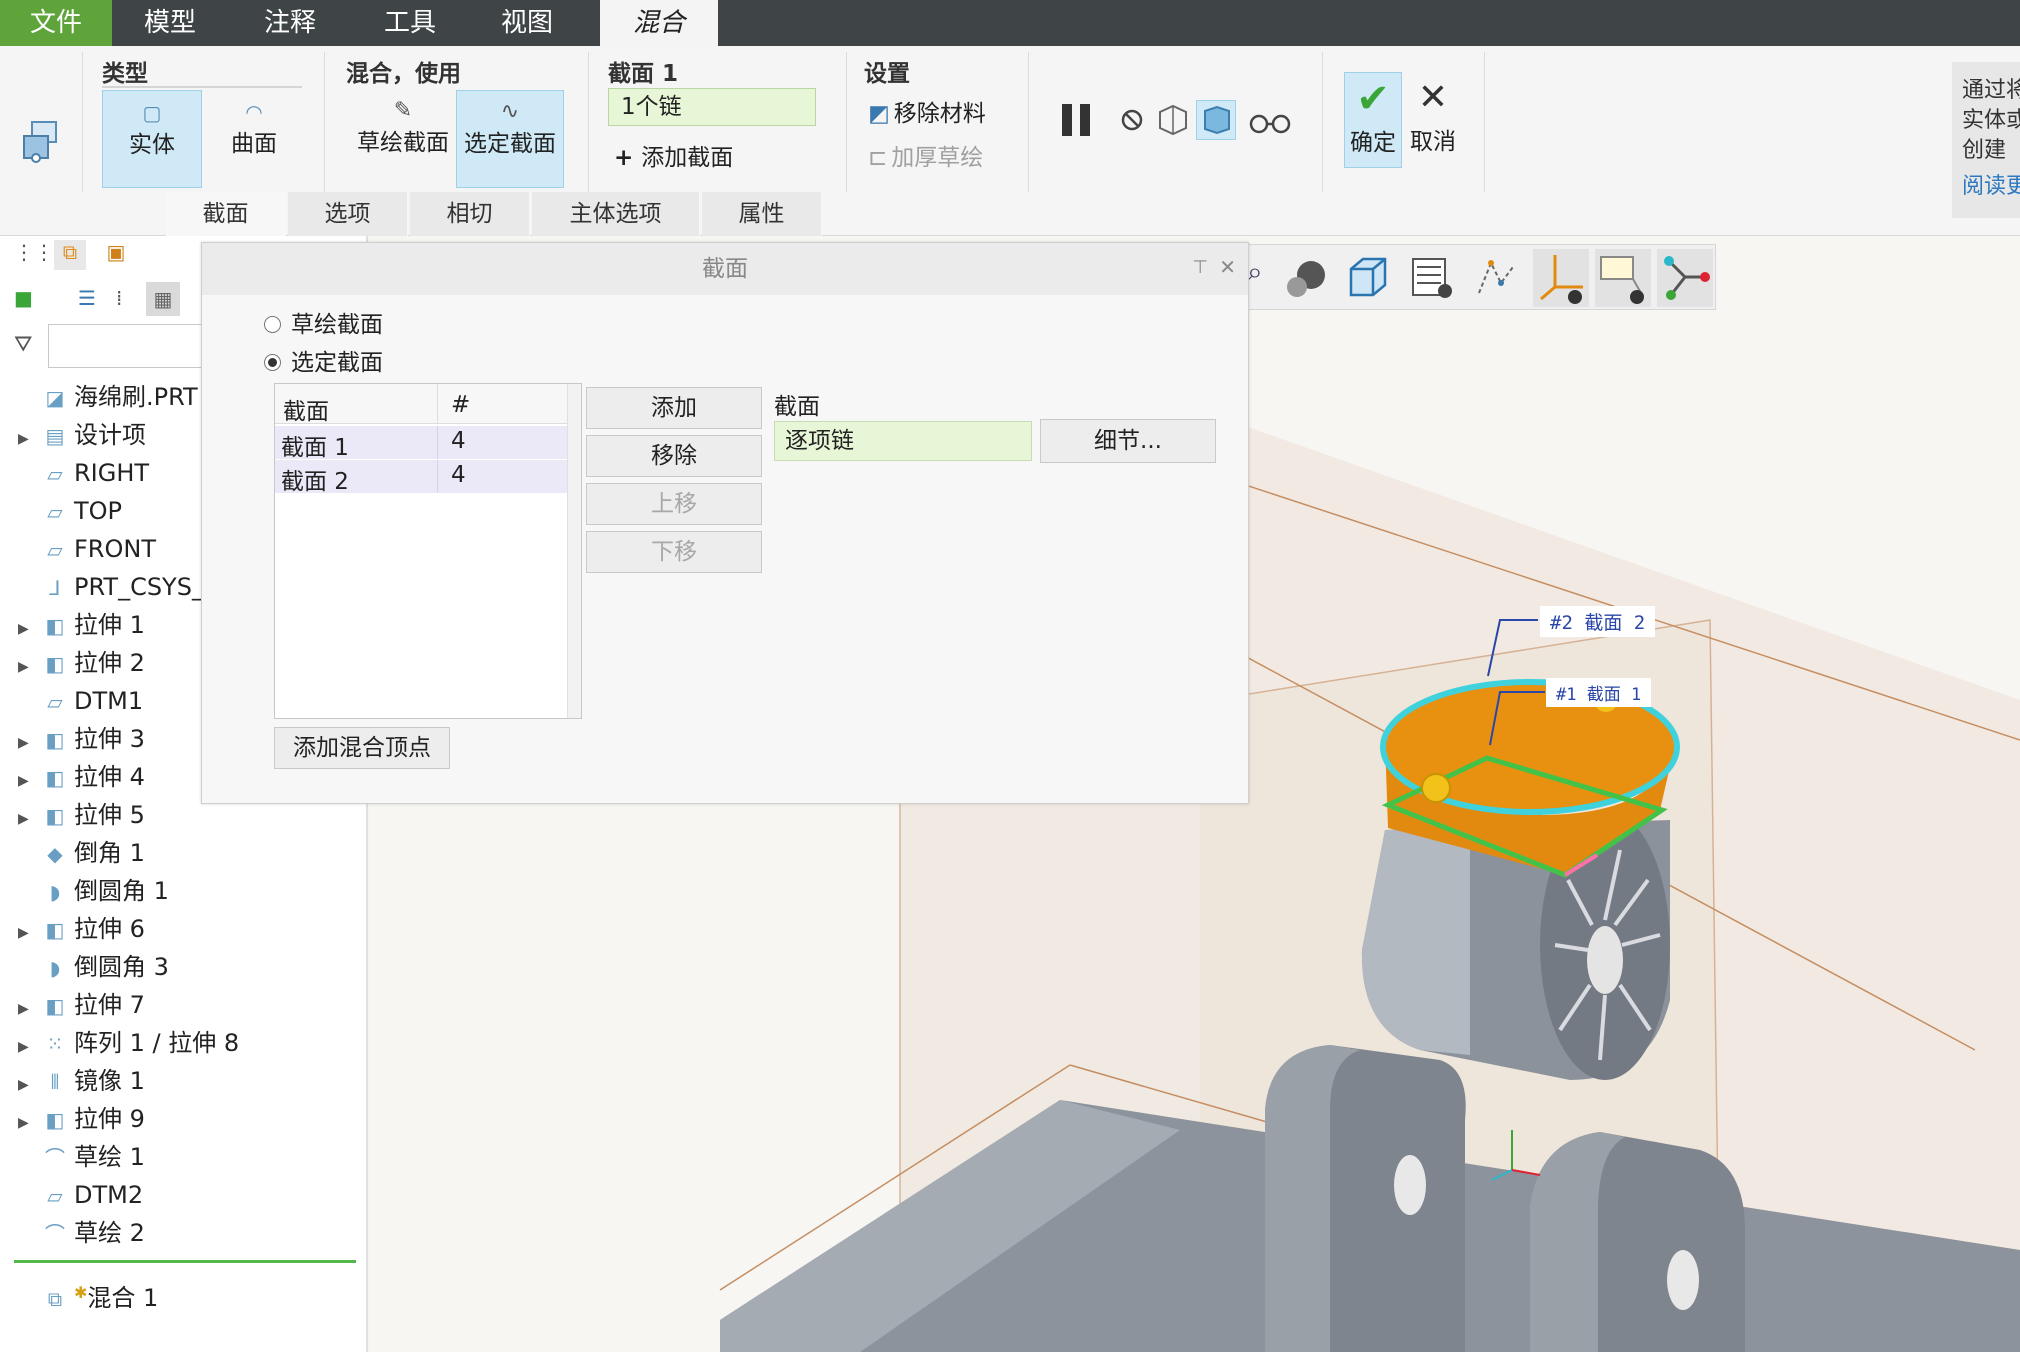  I want to click on layers-icon: ⧉, so click(70, 255).